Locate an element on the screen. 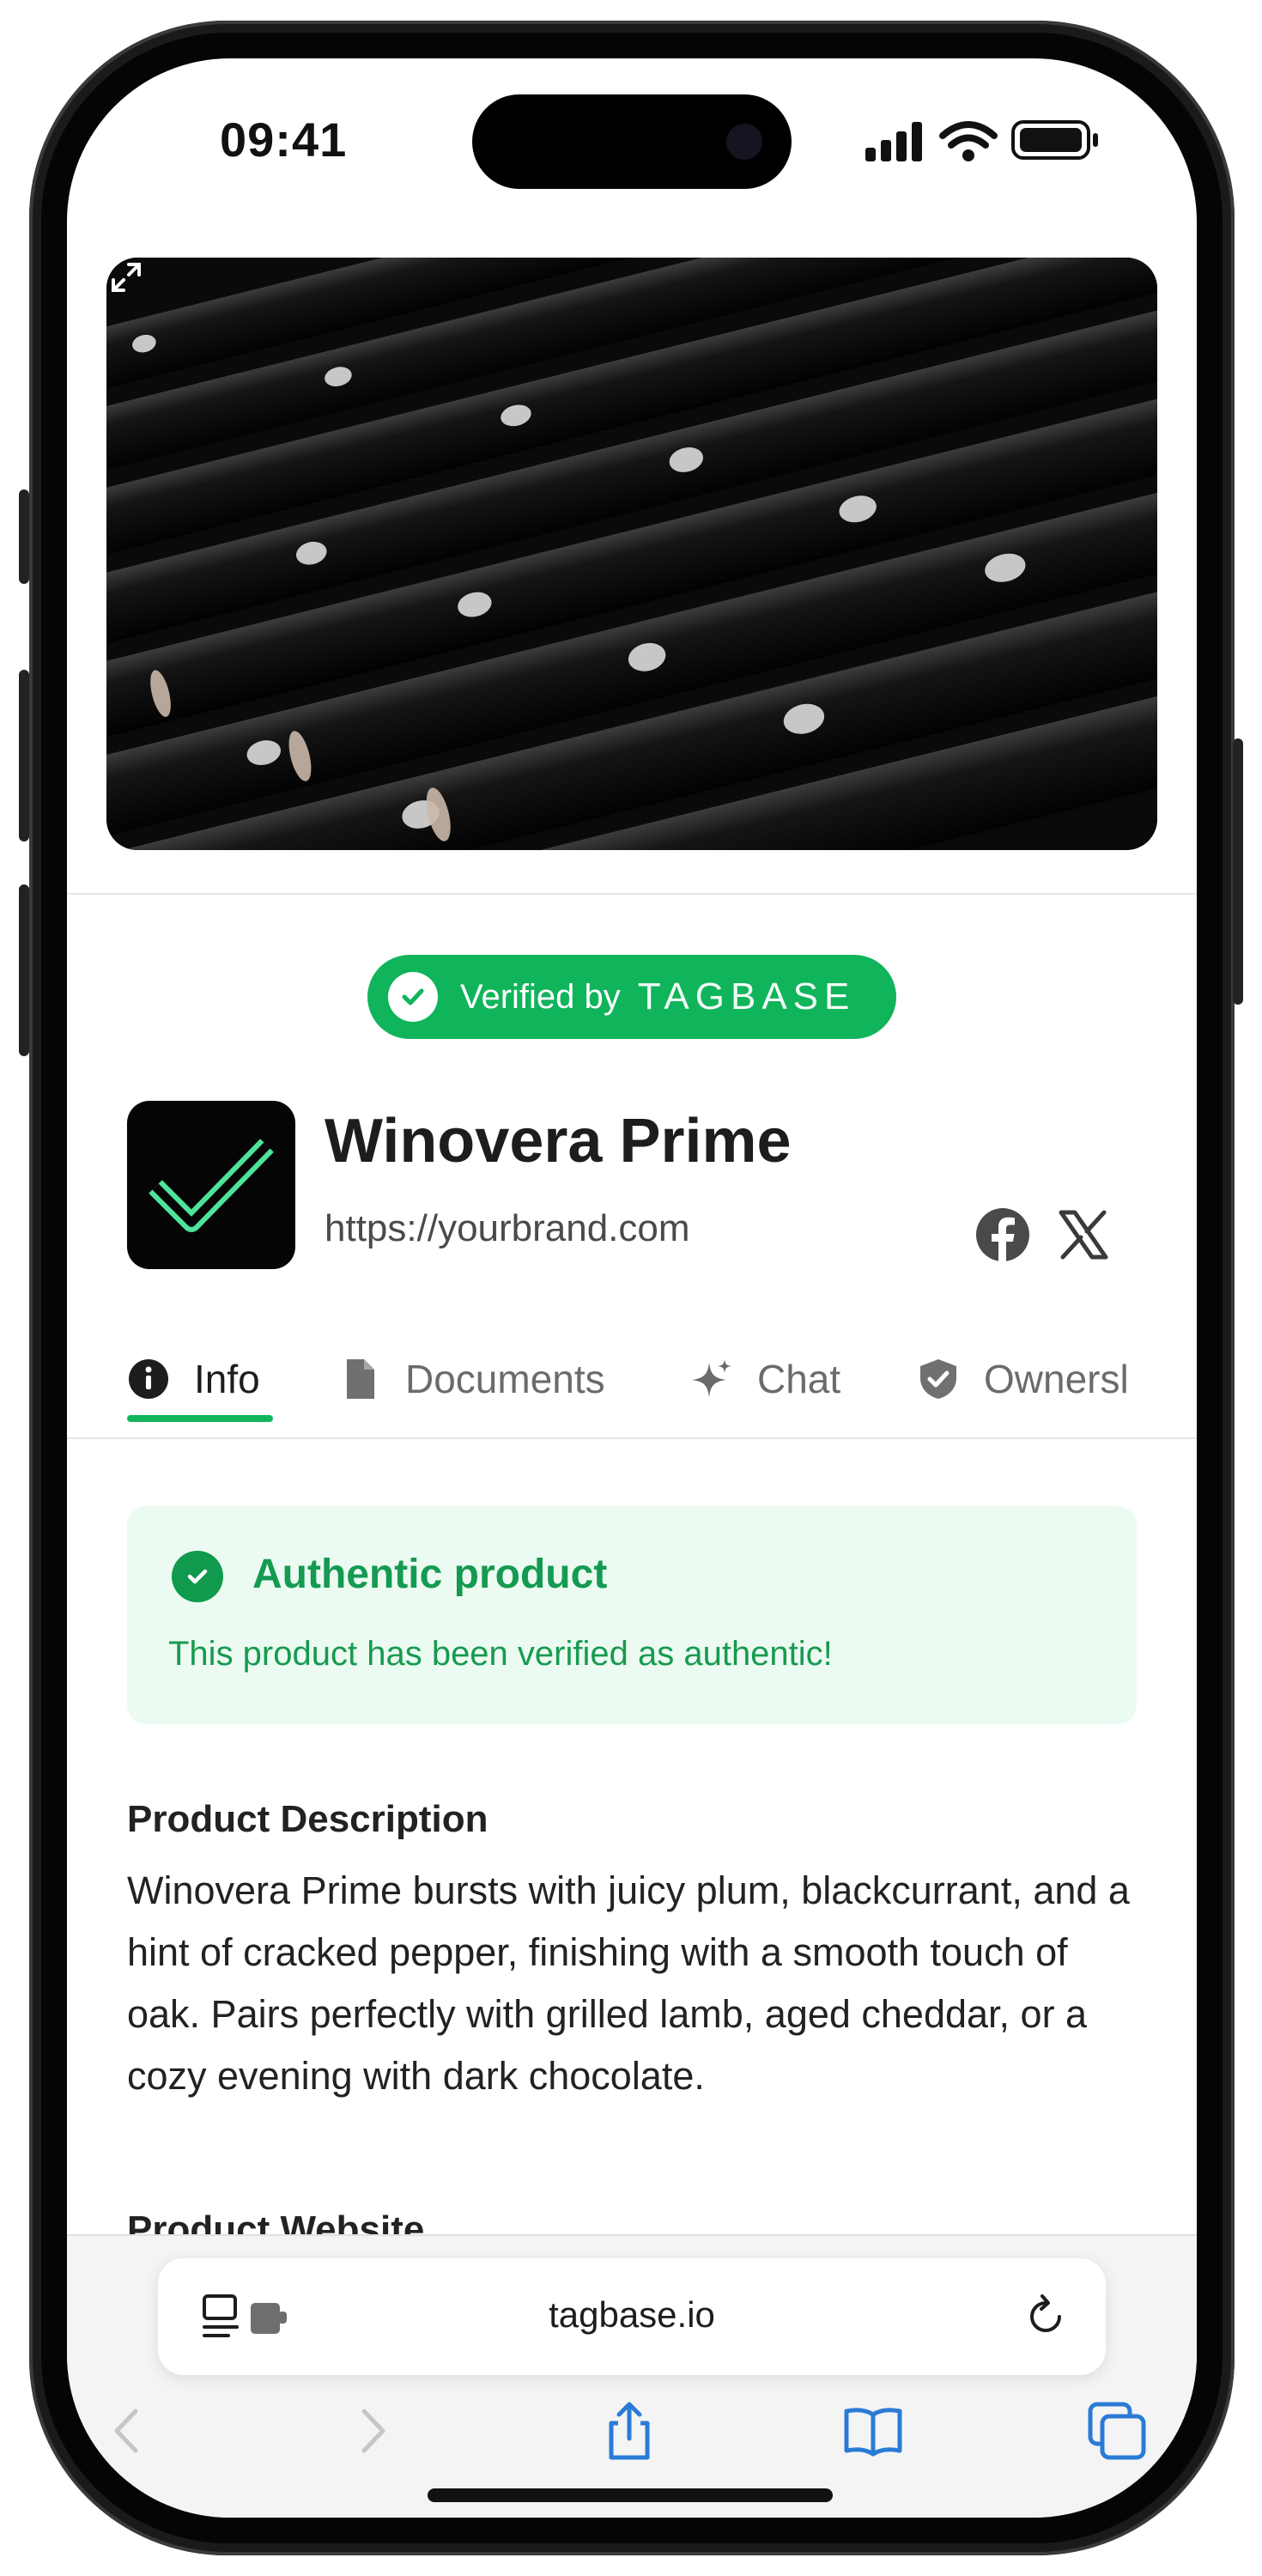  tab-chat: Chat is located at coordinates (765, 1379).